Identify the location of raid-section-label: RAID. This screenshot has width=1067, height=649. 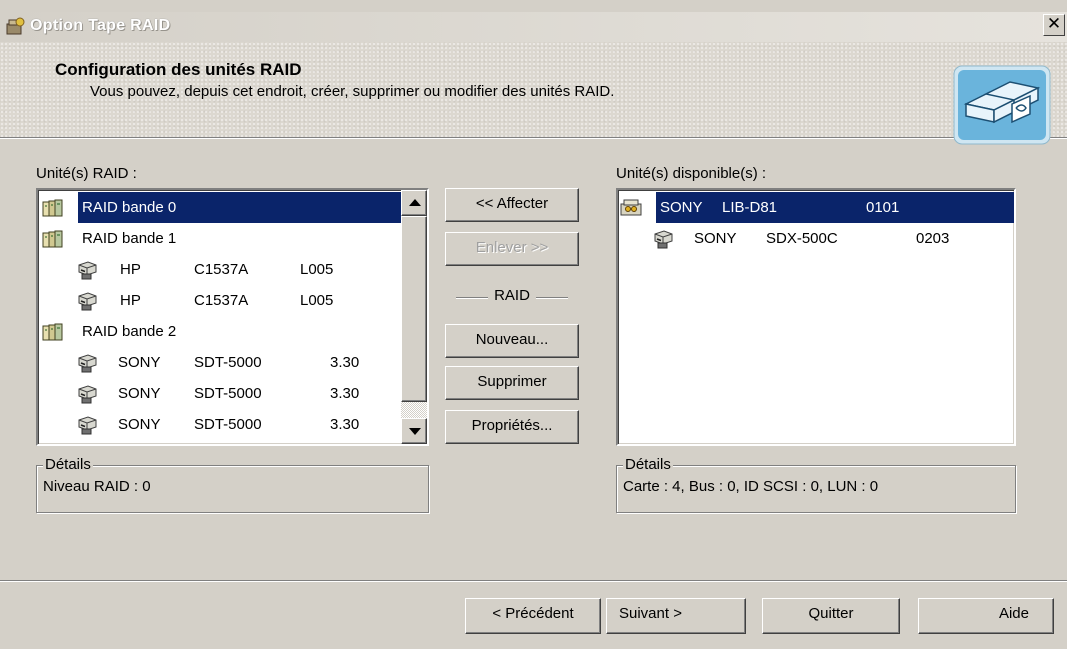
(512, 295).